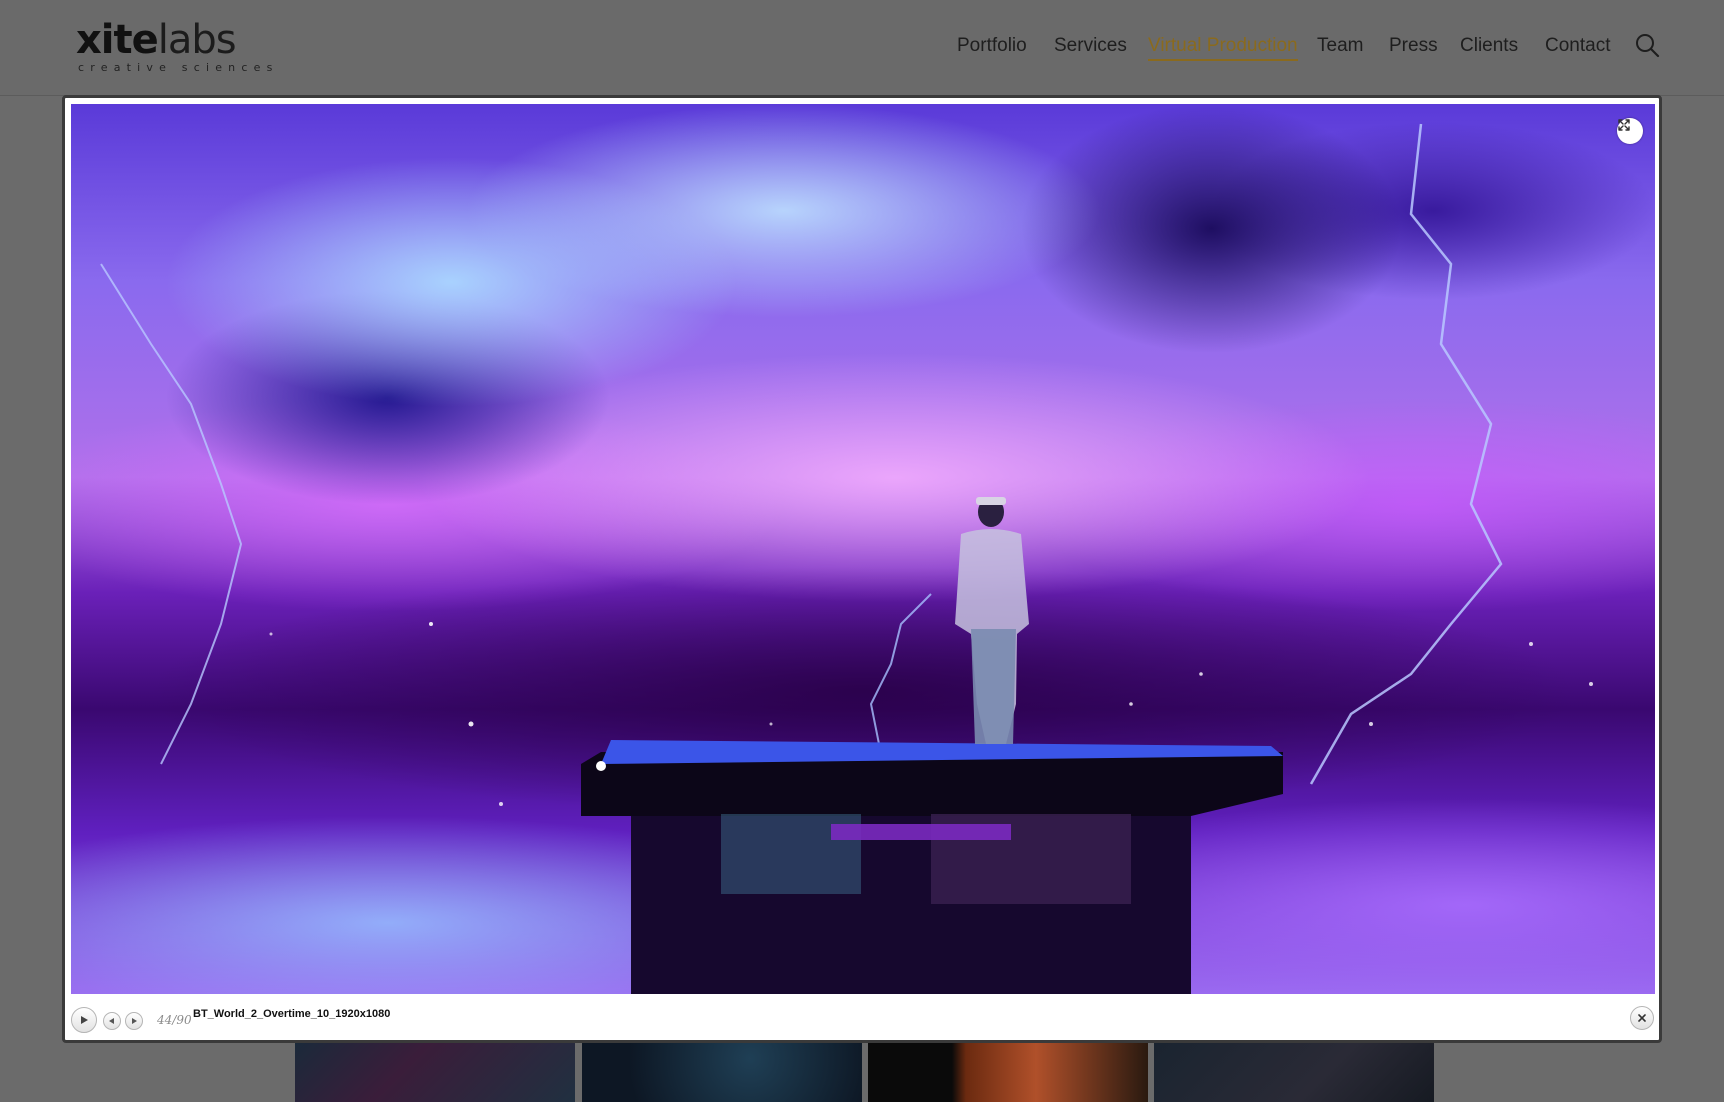 The image size is (1724, 1102). I want to click on xitelabs-logo: xitelabs creative sciences, so click(174, 45).